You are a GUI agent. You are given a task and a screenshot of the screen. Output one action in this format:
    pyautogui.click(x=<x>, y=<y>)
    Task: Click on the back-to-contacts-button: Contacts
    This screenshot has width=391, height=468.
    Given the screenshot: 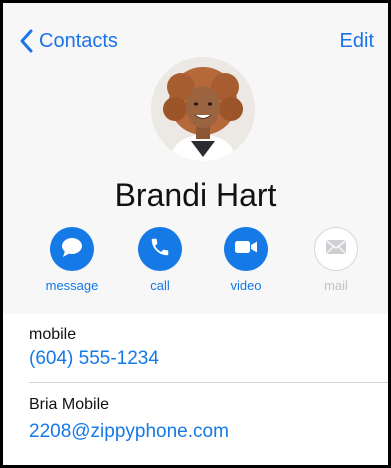 What is the action you would take?
    pyautogui.click(x=68, y=41)
    